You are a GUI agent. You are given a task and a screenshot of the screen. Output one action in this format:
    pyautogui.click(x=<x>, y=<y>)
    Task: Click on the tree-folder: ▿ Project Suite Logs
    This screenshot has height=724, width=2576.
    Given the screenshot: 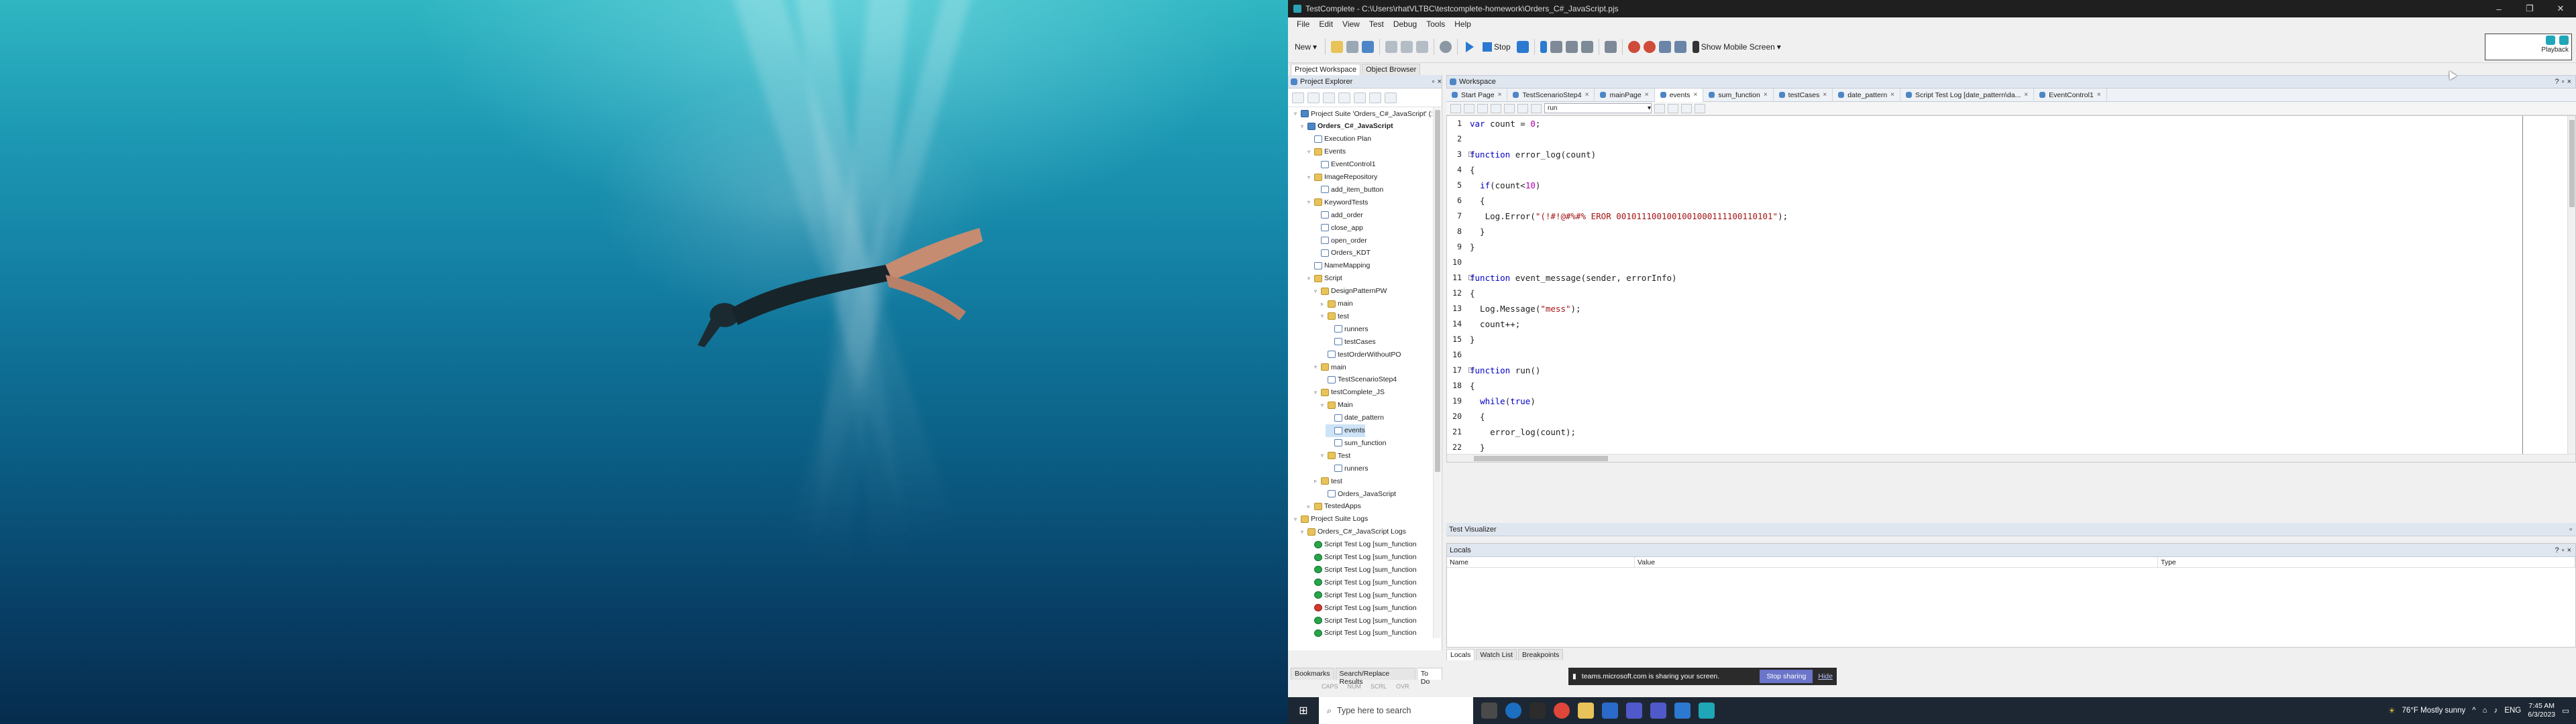 What is the action you would take?
    pyautogui.click(x=1330, y=519)
    